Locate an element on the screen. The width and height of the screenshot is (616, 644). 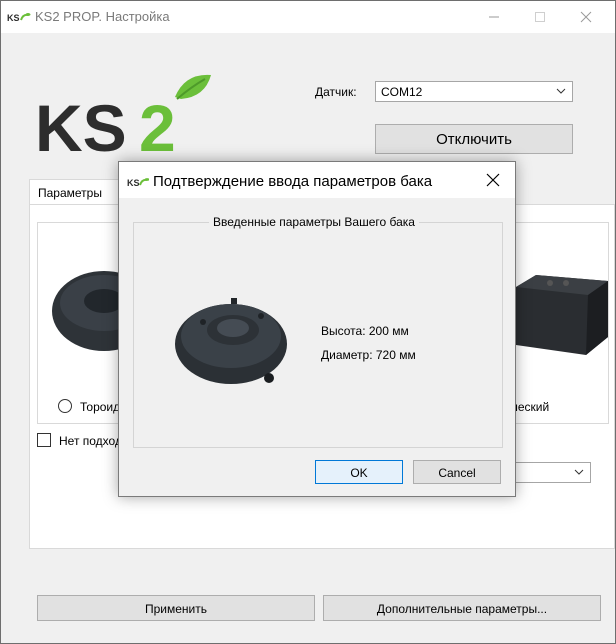
svg-text: 2 is located at coordinates (157, 124).